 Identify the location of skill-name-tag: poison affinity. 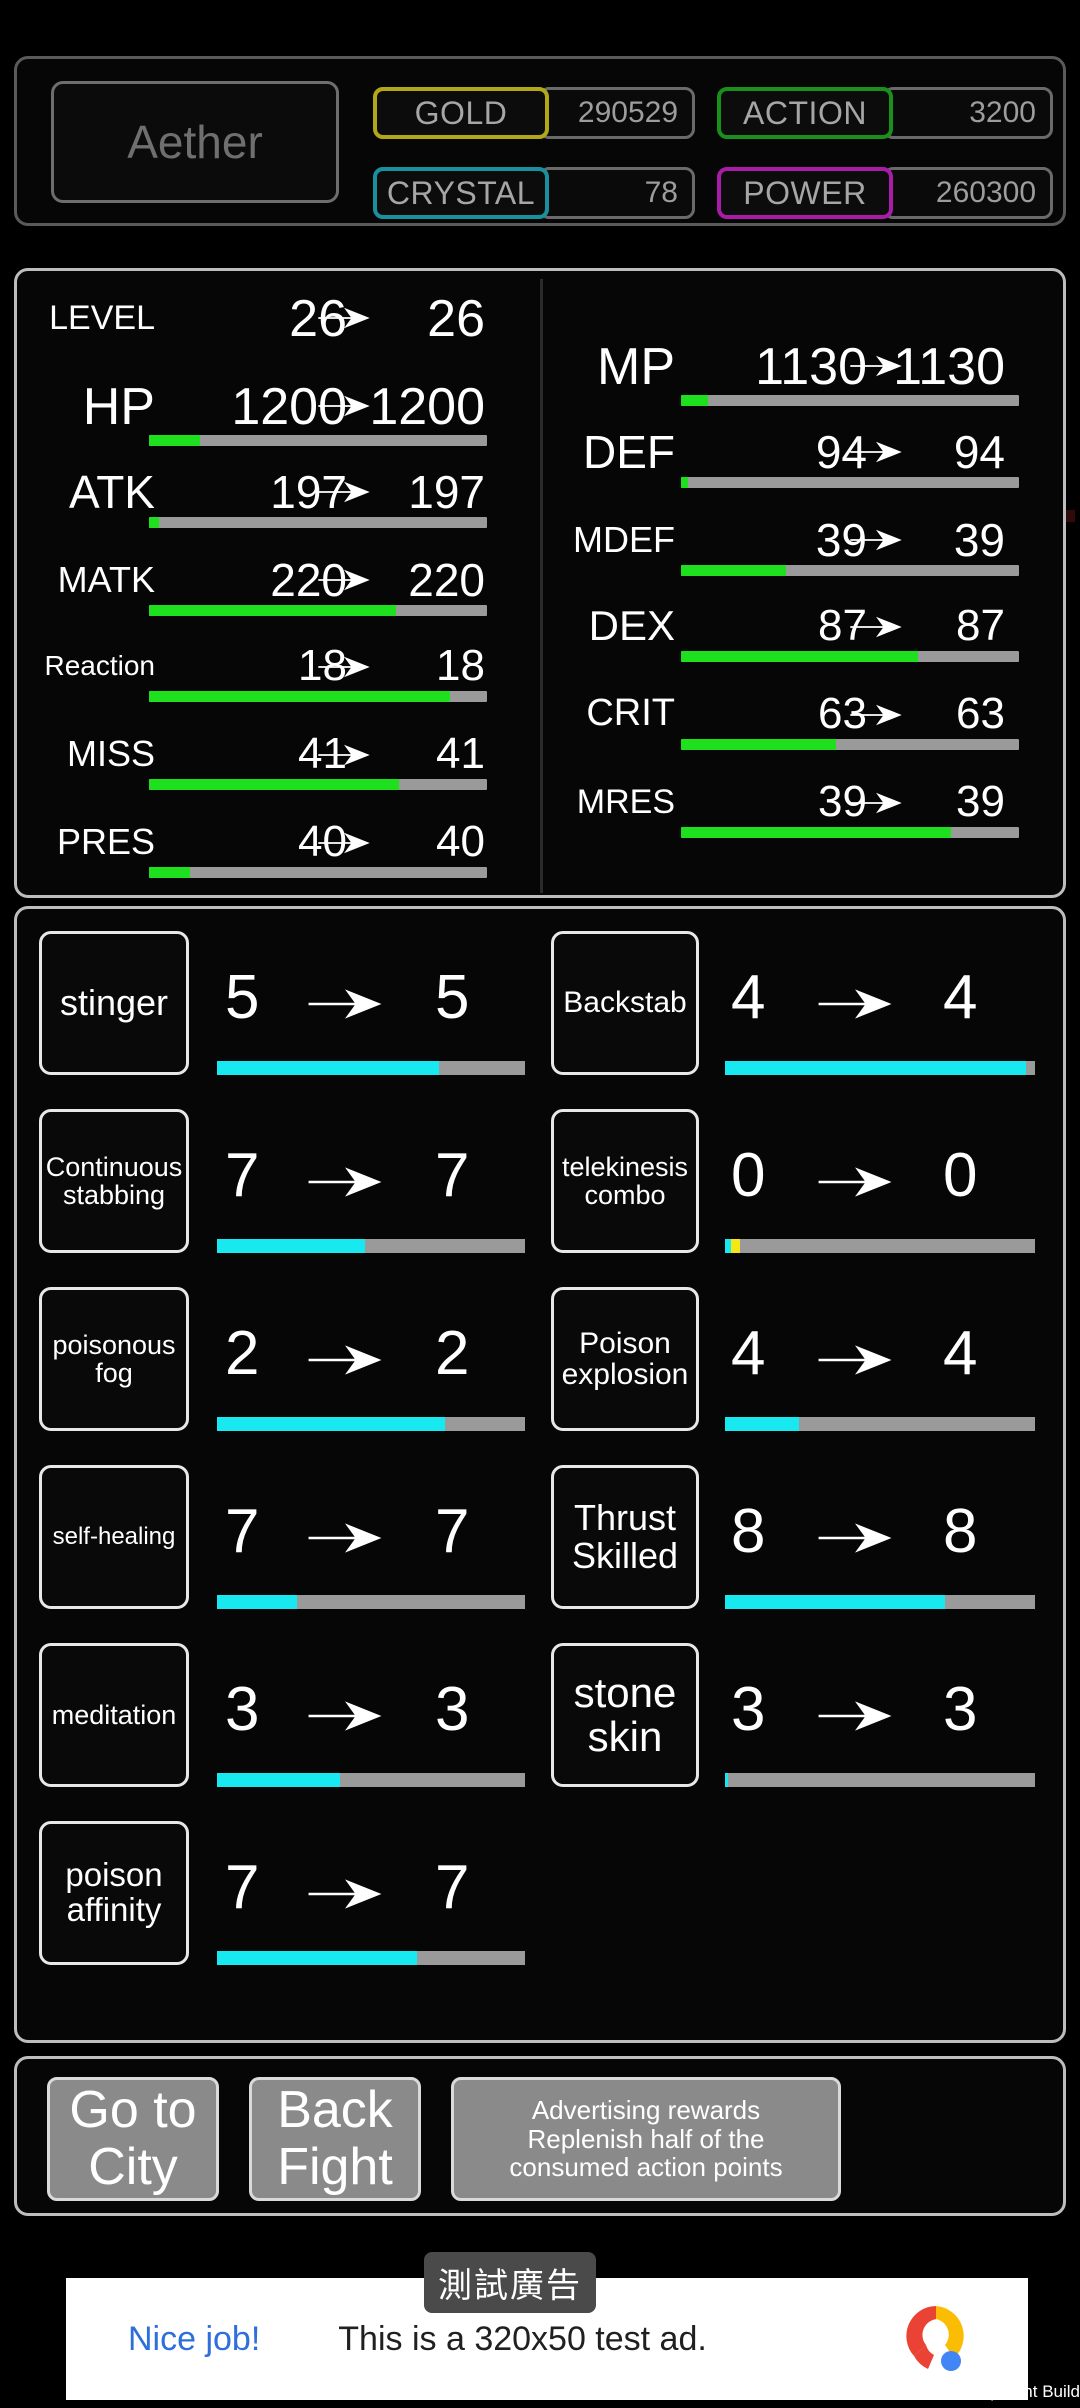
(114, 1893).